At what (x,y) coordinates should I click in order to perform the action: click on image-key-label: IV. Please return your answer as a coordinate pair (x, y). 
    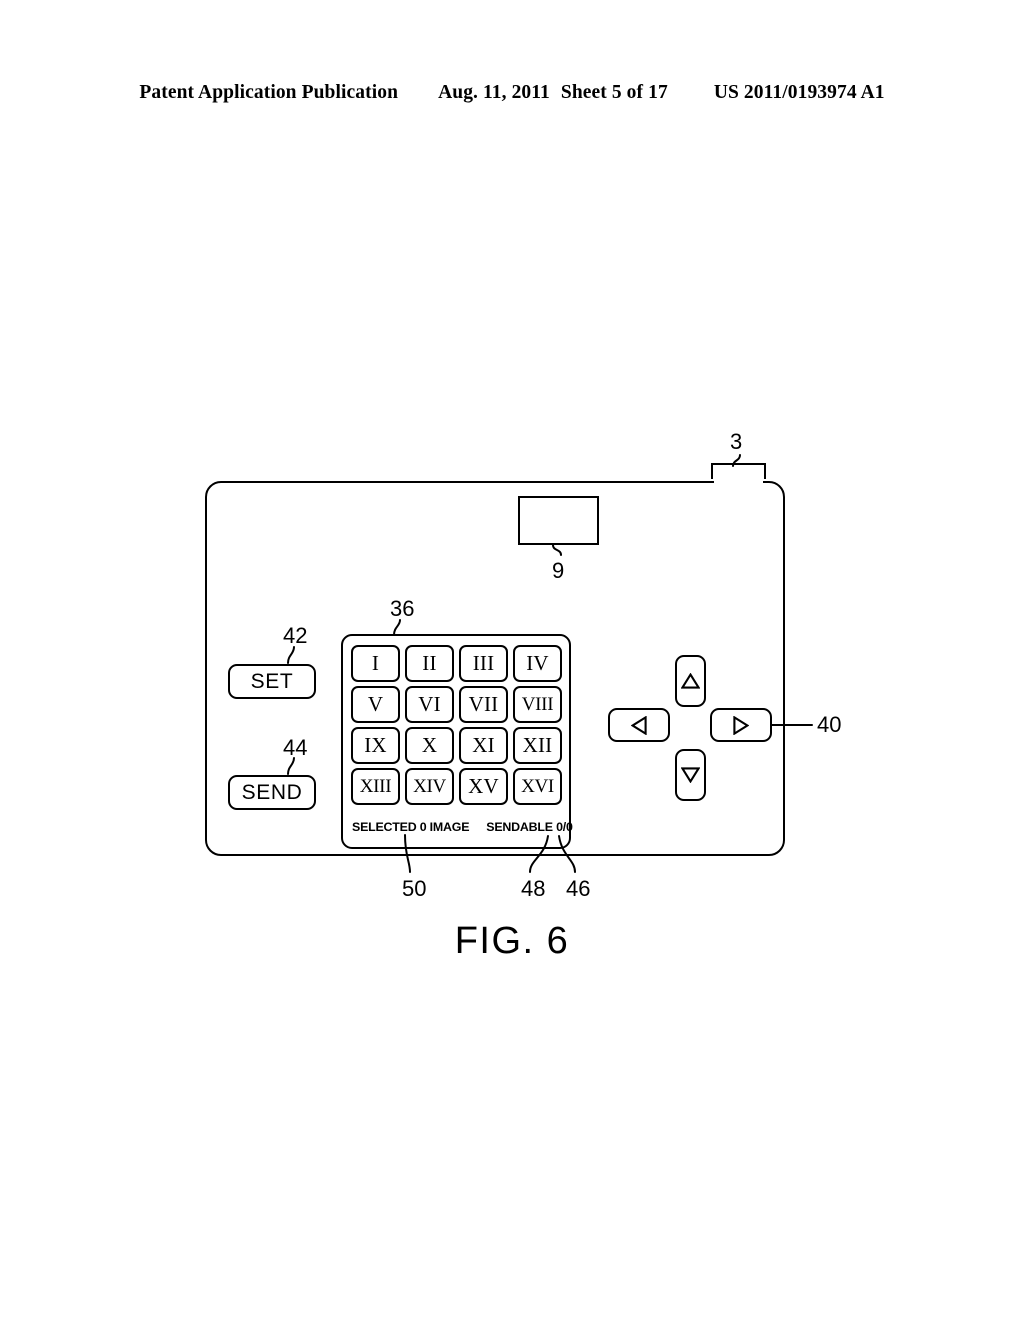
    Looking at the image, I should click on (537, 663).